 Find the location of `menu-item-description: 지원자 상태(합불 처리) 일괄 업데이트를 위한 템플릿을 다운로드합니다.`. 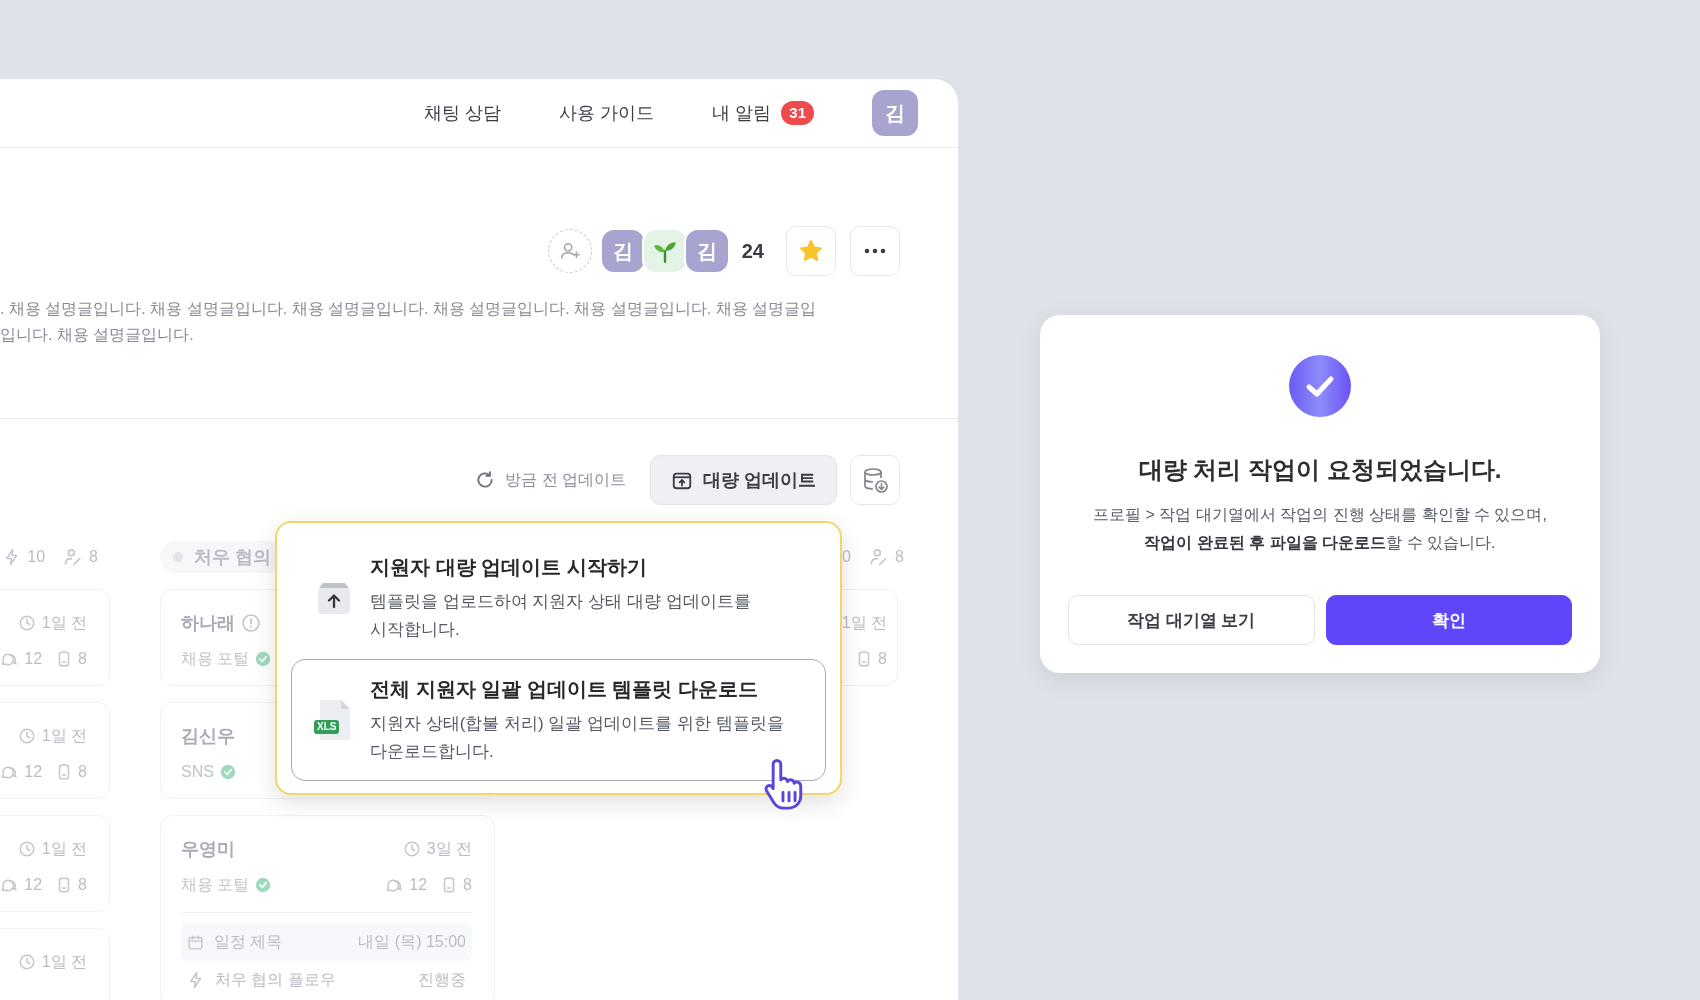

menu-item-description: 지원자 상태(합불 처리) 일괄 업데이트를 위한 템플릿을 다운로드합니다. is located at coordinates (577, 738).